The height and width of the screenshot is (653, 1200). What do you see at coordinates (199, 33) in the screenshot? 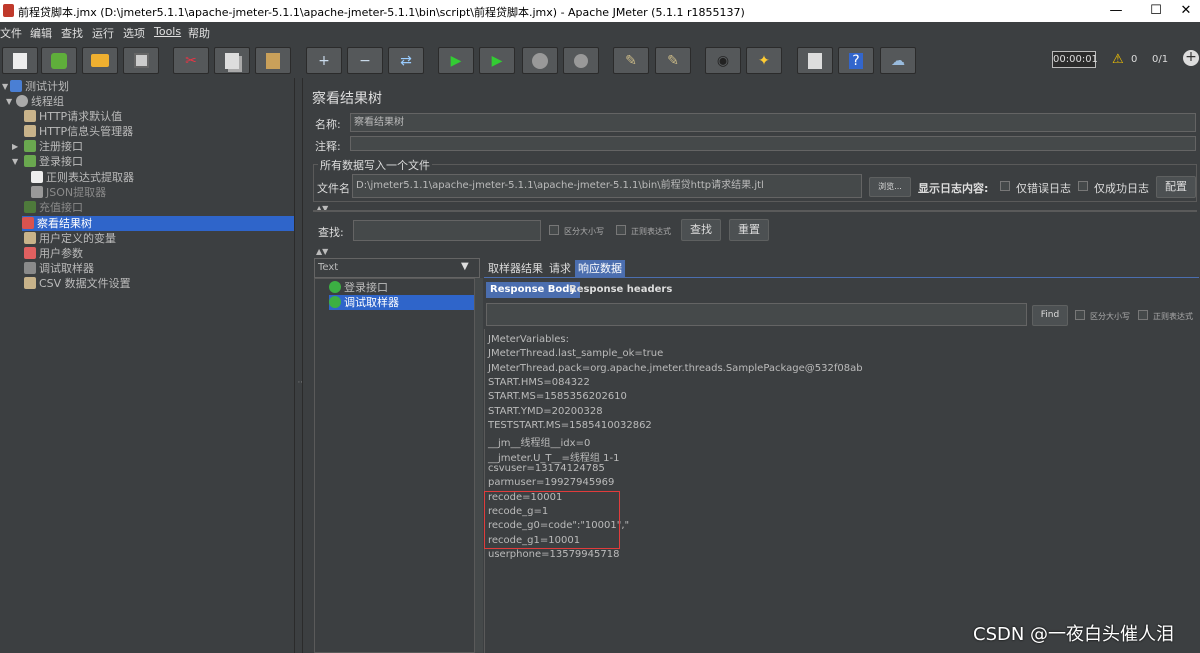
I see `menu-help: 帮助` at bounding box center [199, 33].